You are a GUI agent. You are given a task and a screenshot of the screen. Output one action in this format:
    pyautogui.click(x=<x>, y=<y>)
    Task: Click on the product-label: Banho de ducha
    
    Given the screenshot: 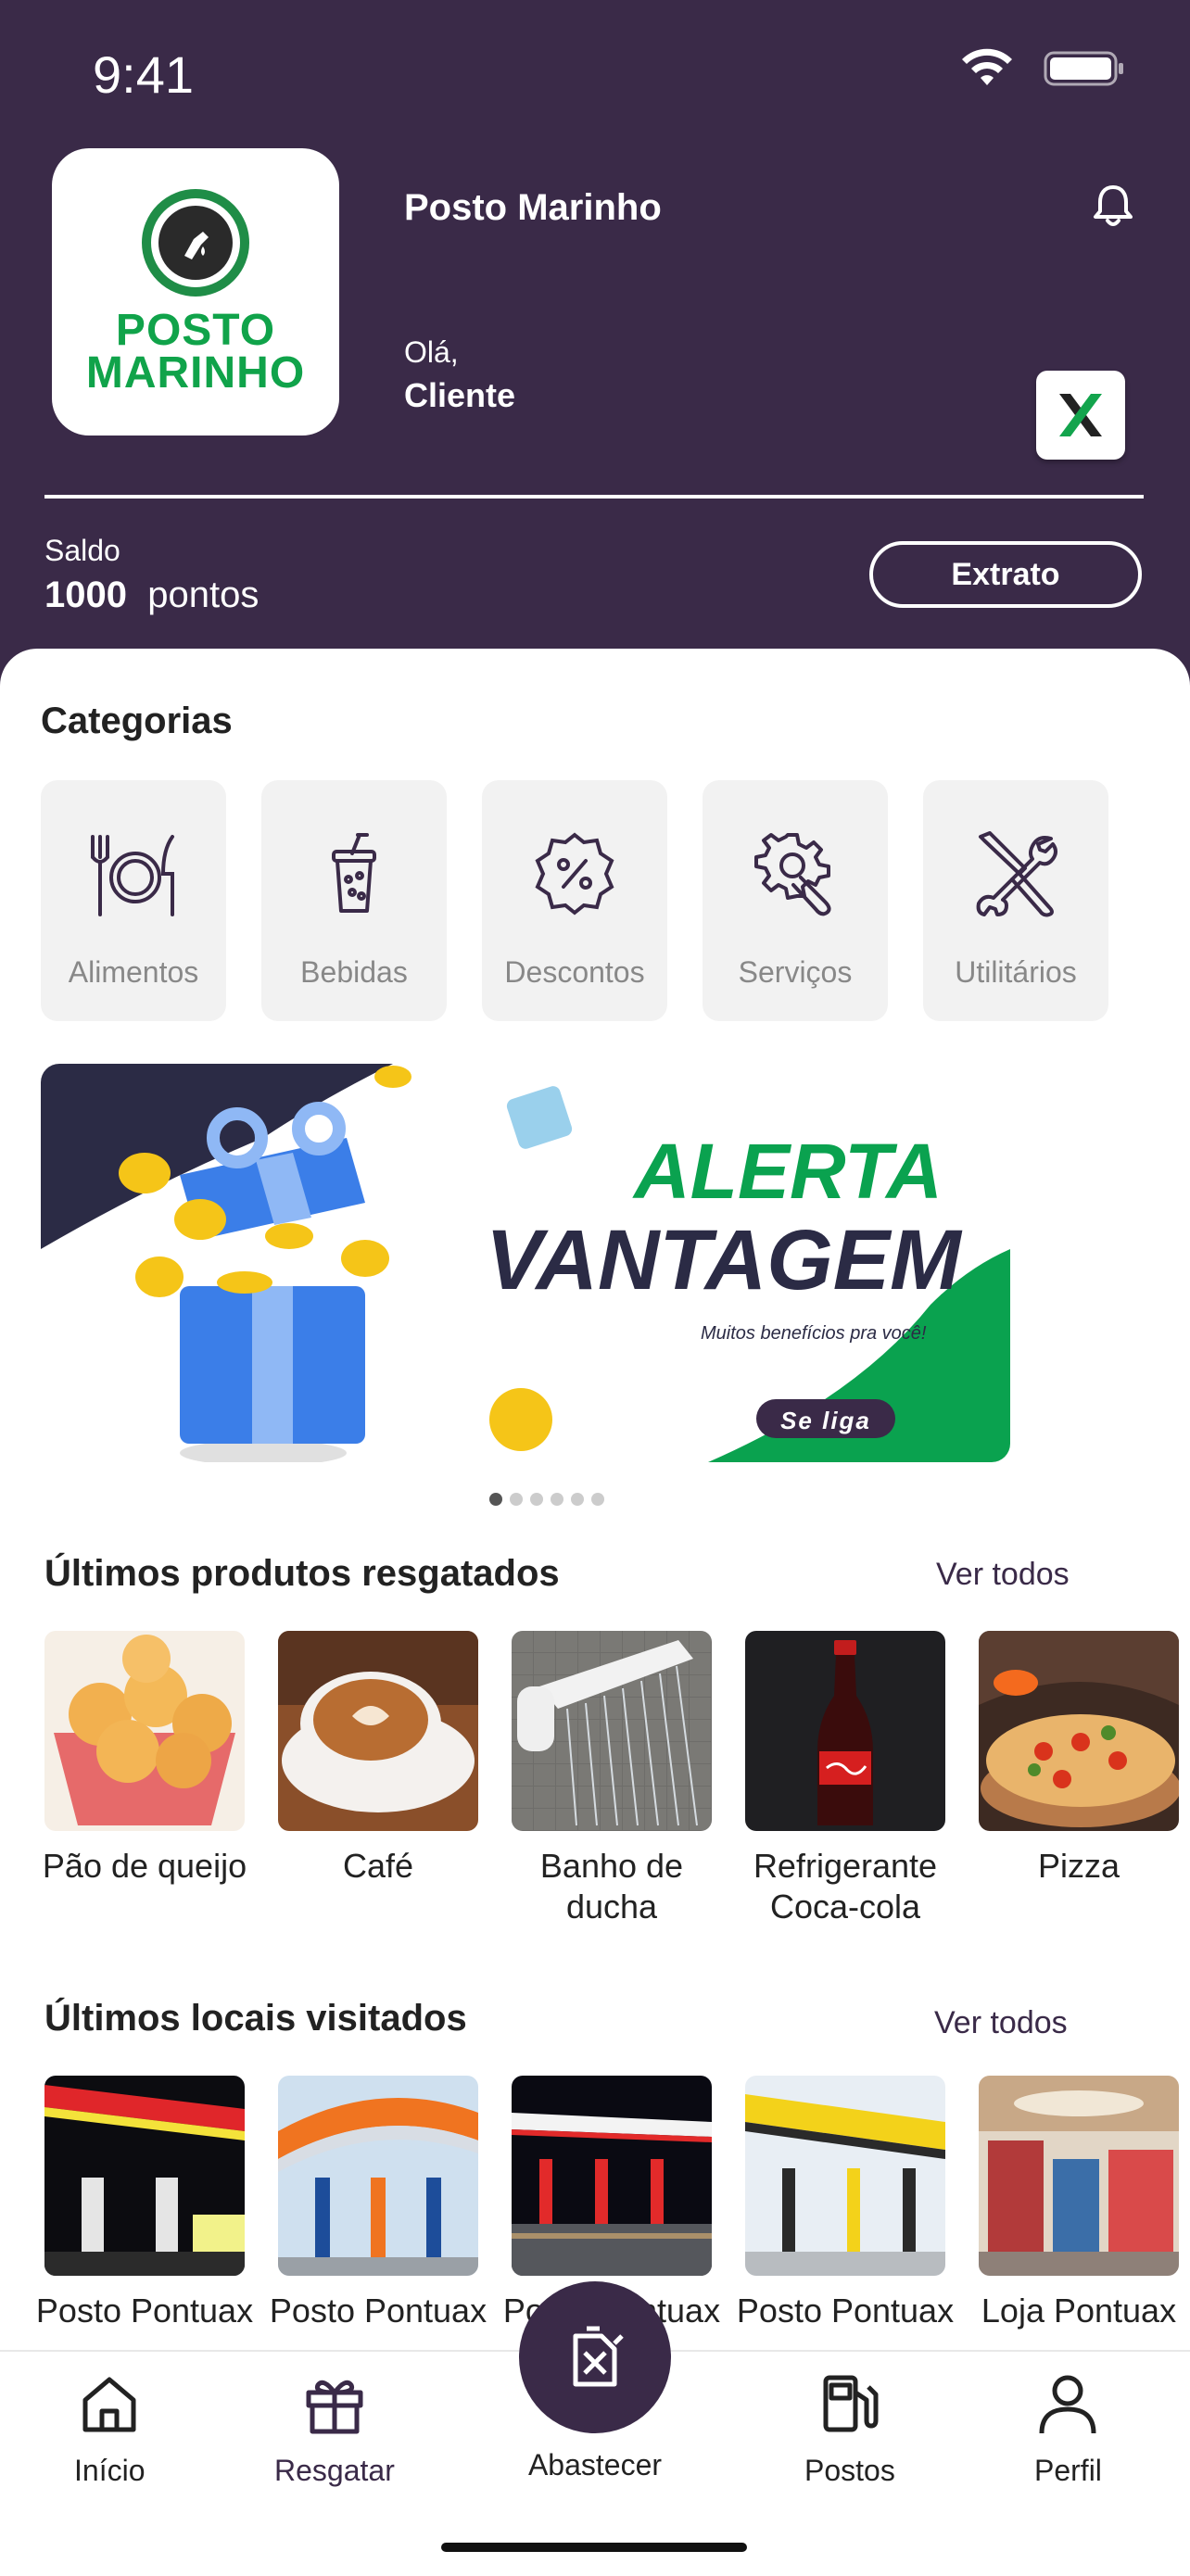 What is the action you would take?
    pyautogui.click(x=611, y=1887)
    